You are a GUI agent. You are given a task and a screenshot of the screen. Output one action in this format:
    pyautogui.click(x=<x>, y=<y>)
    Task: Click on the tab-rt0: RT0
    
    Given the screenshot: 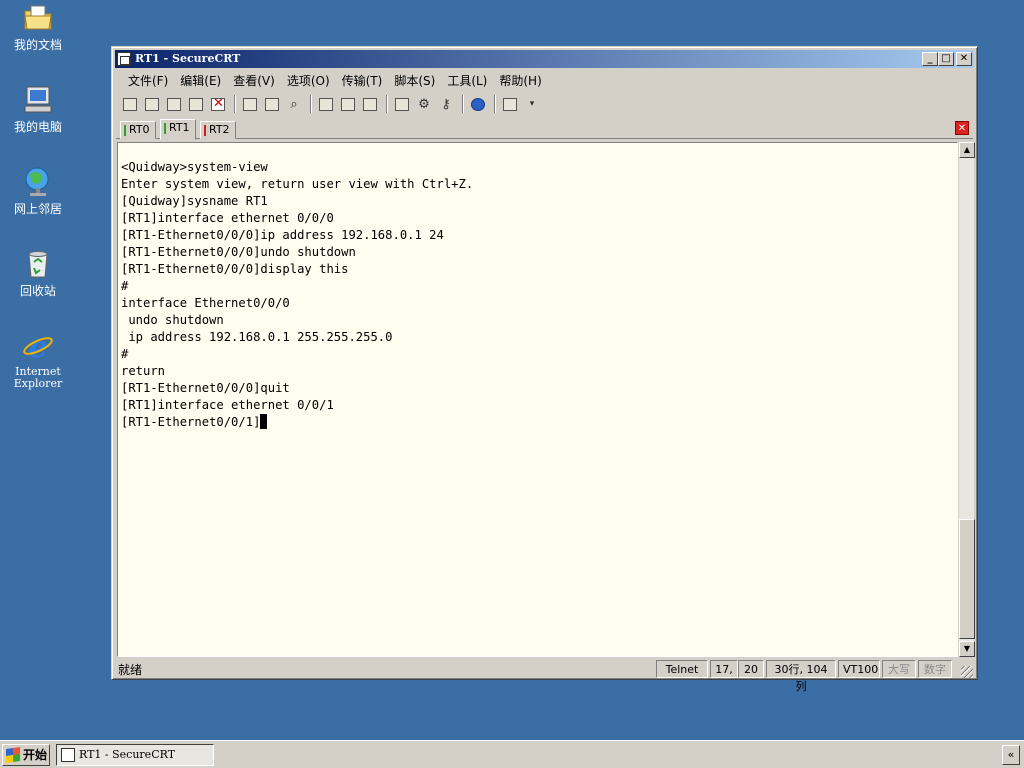 What is the action you would take?
    pyautogui.click(x=138, y=130)
    